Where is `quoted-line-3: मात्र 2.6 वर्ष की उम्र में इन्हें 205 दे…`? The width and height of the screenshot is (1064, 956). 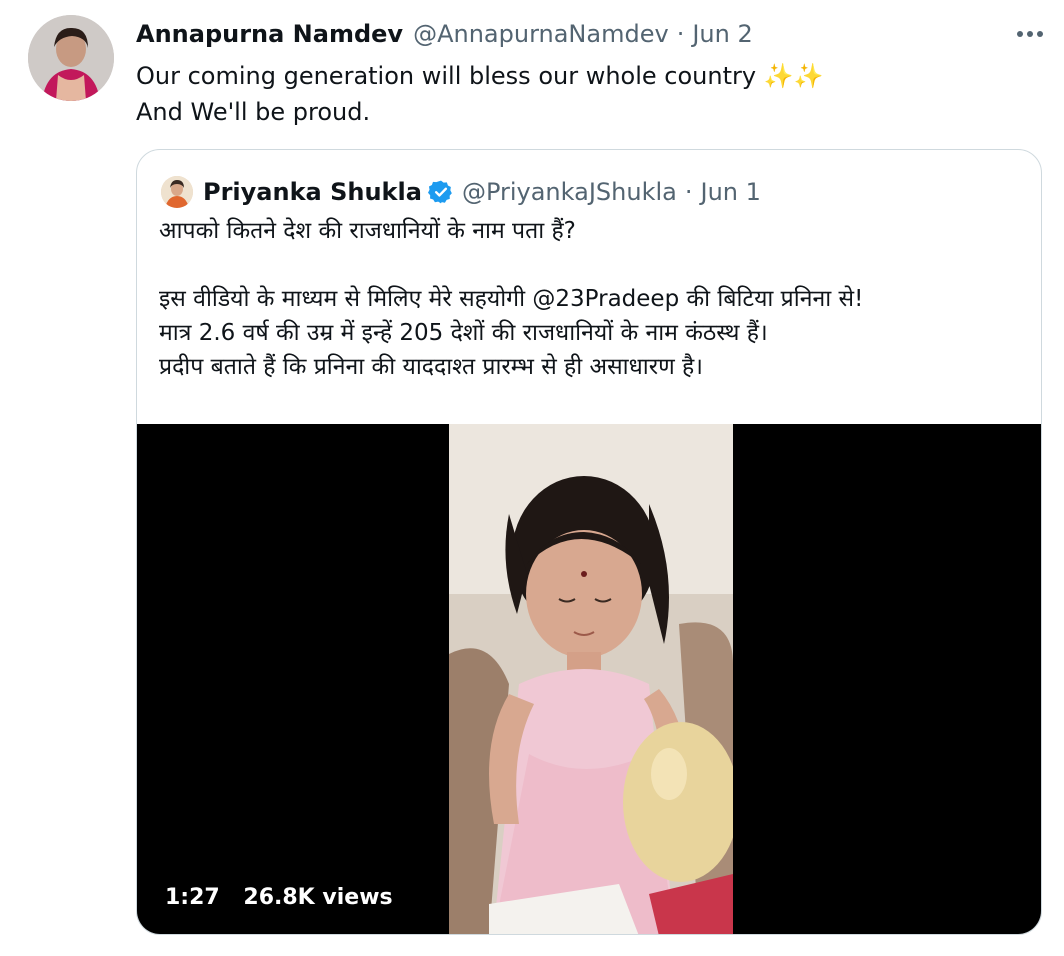
quoted-line-3: मात्र 2.6 वर्ष की उम्र में इन्हें 205 दे… is located at coordinates (463, 333).